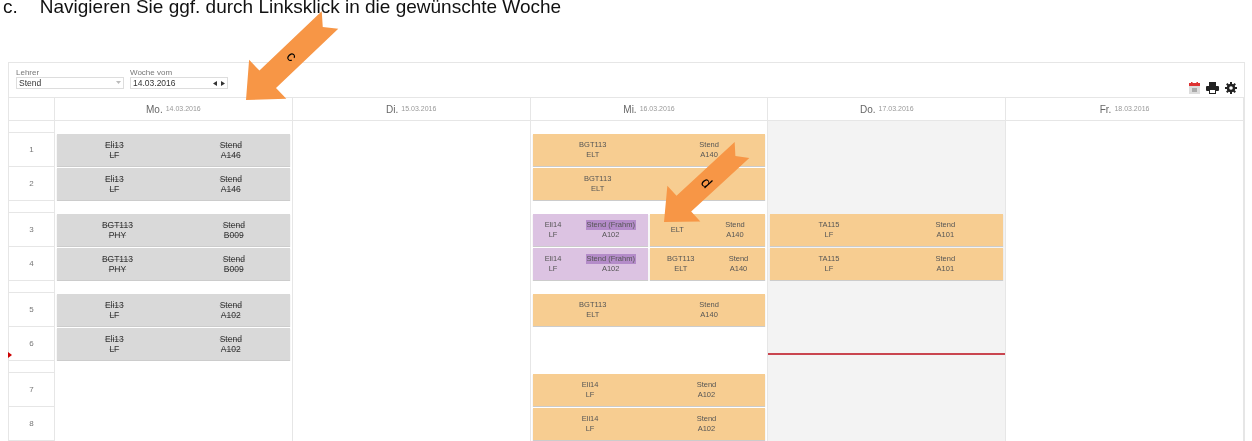 The width and height of the screenshot is (1252, 441). What do you see at coordinates (70, 83) in the screenshot?
I see `teacher-select: Stend` at bounding box center [70, 83].